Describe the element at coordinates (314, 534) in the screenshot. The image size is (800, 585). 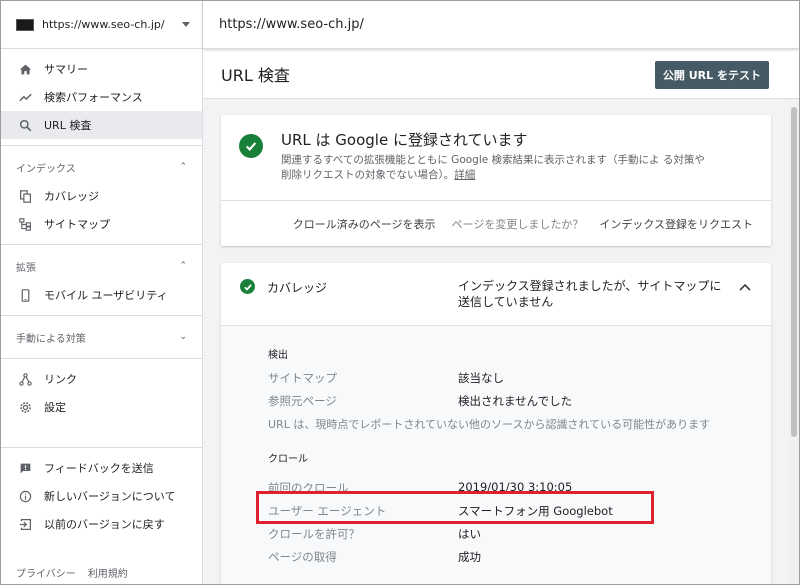
I see `crawl-allowed-label: クロールを許可？` at that location.